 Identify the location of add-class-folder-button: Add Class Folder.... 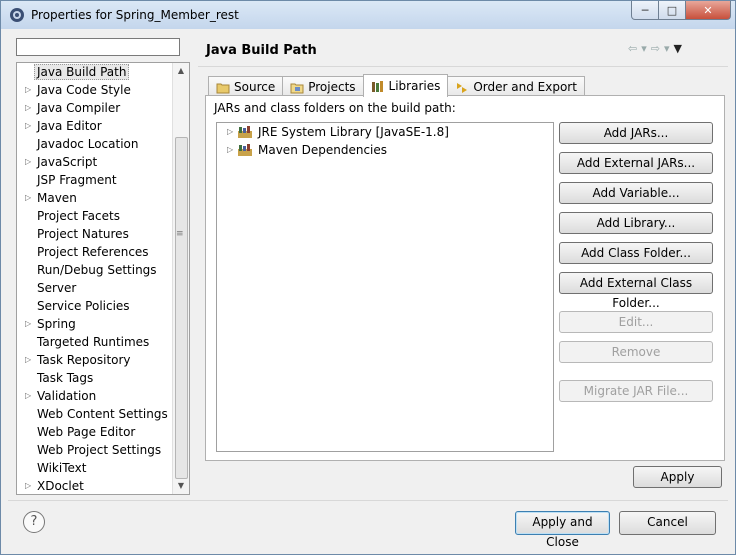
(636, 253).